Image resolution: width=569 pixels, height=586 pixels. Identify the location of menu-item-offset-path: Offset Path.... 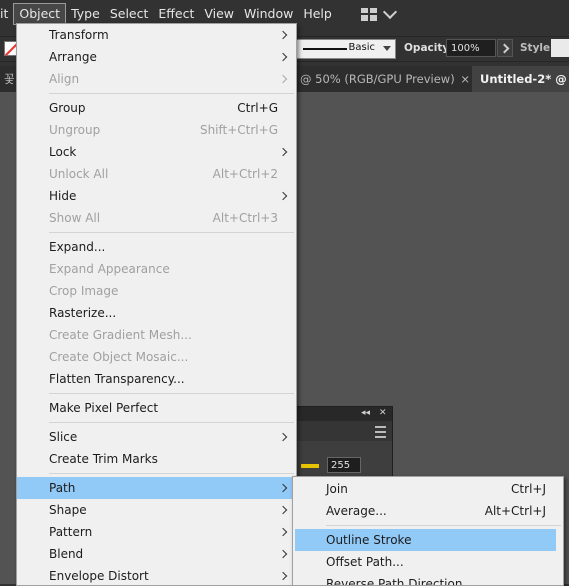
(428, 562).